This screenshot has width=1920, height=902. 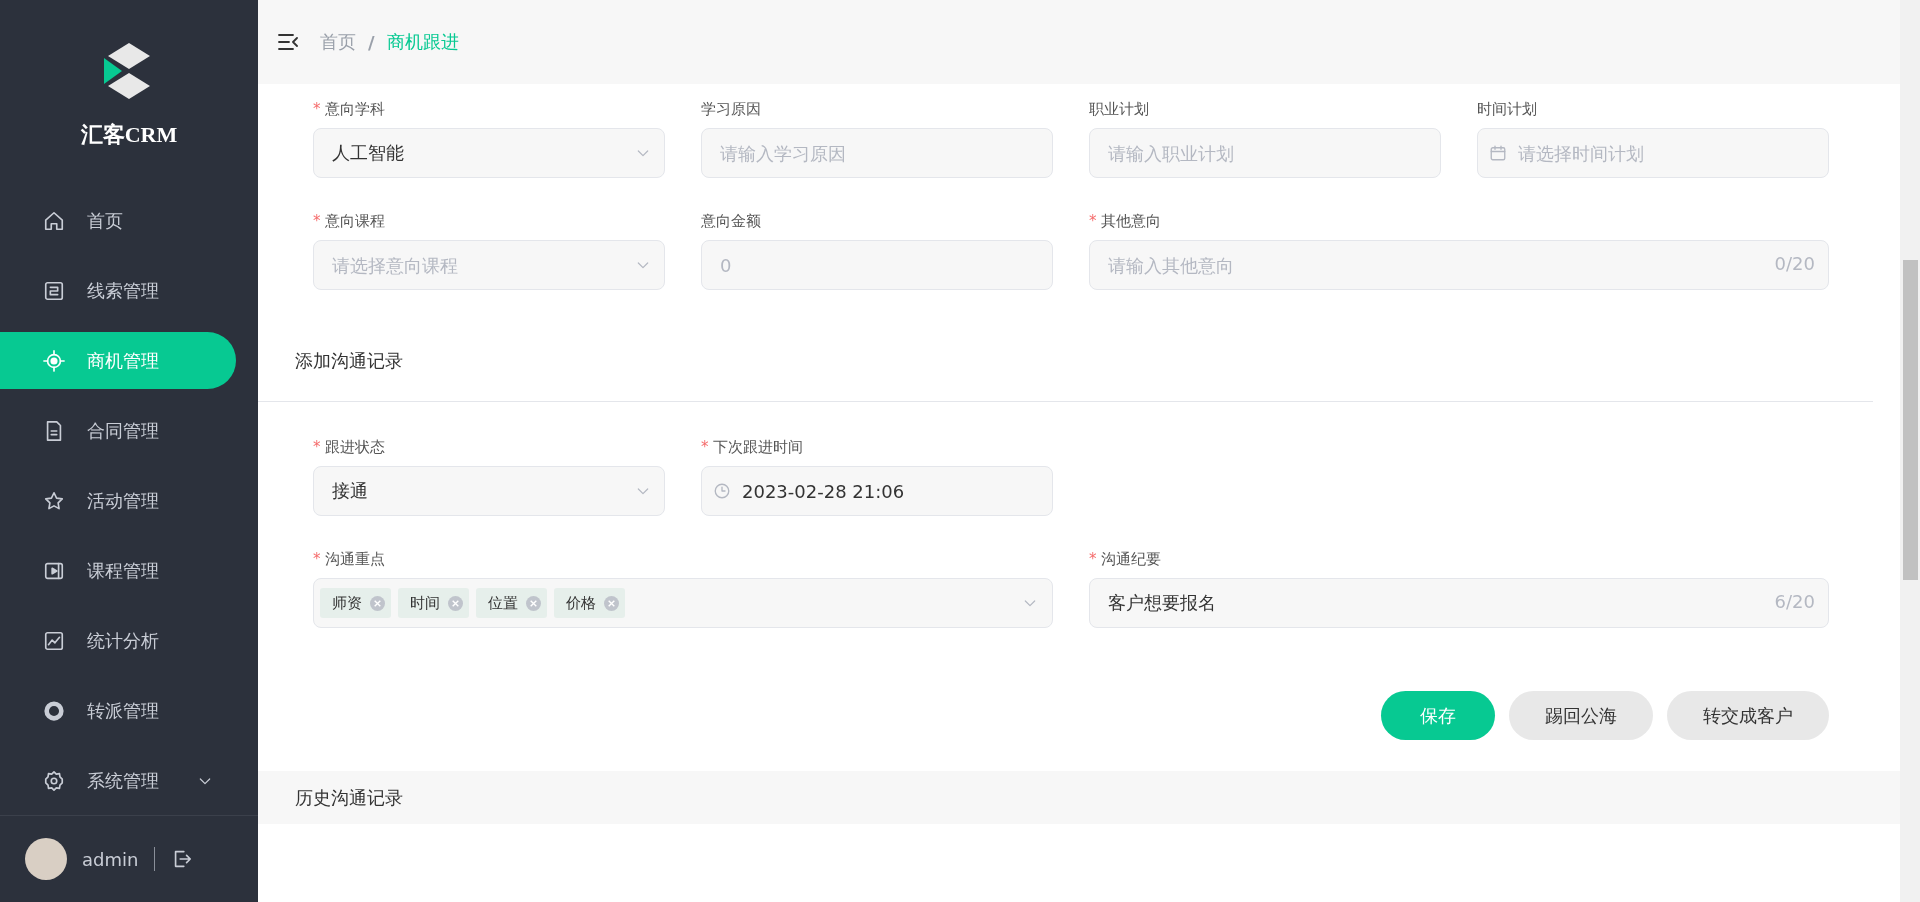 What do you see at coordinates (1653, 153) in the screenshot?
I see `date-field: 请选择时间计划` at bounding box center [1653, 153].